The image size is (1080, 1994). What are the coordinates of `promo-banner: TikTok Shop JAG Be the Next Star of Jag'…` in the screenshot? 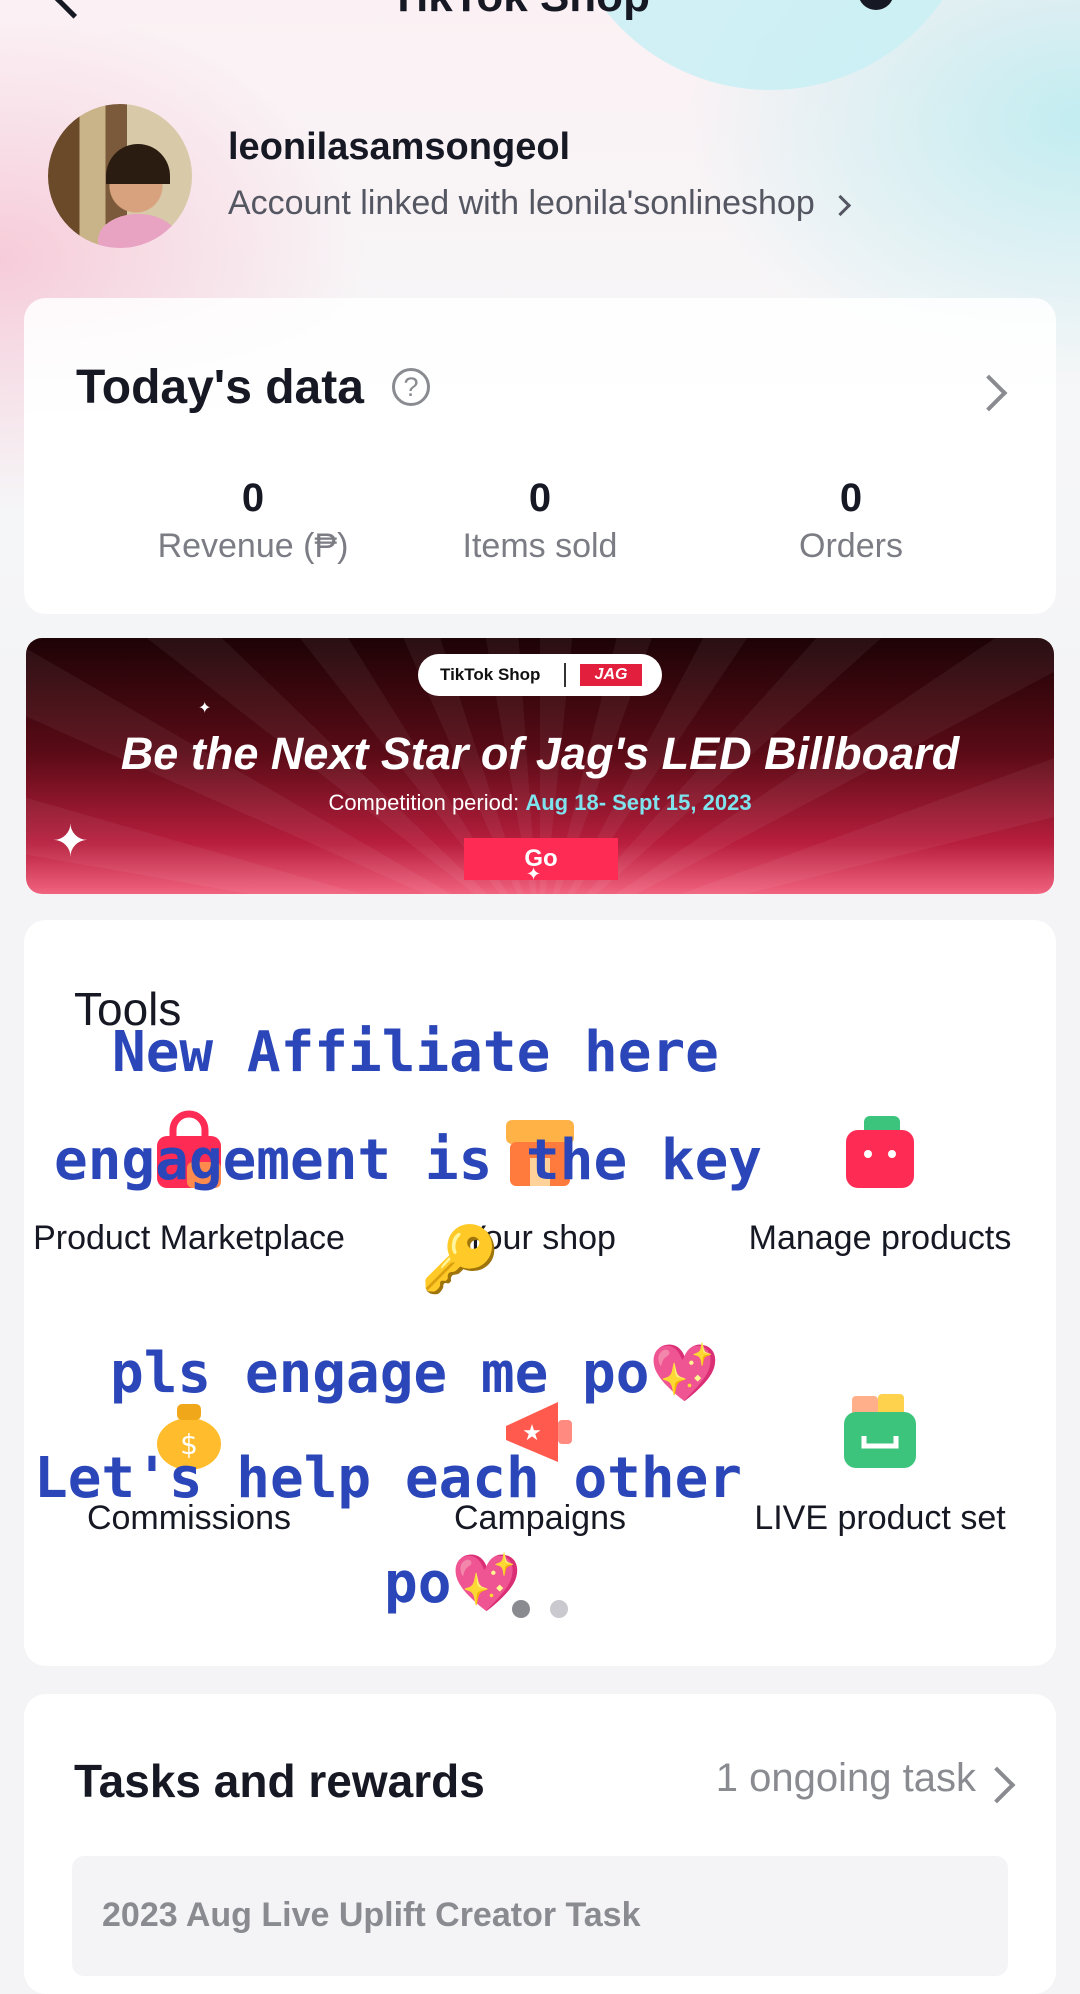 It's located at (540, 766).